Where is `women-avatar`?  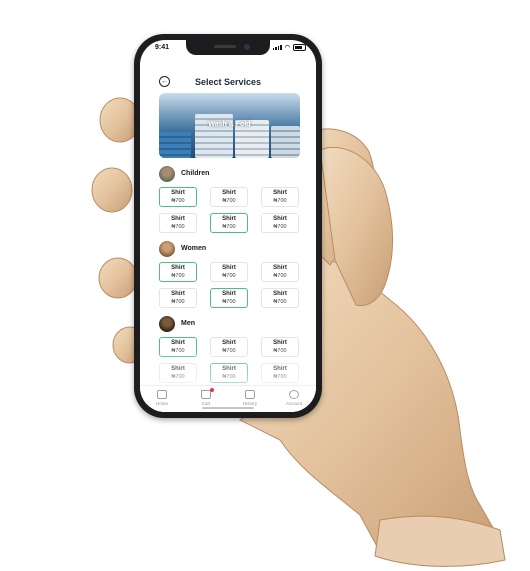
women-avatar is located at coordinates (167, 248).